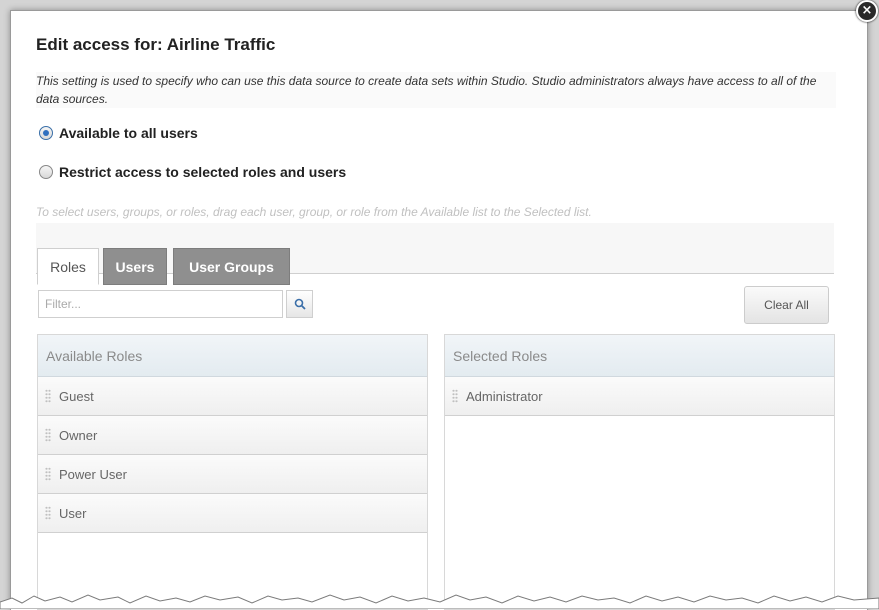 The width and height of the screenshot is (879, 610). I want to click on list-item: Power User, so click(232, 474).